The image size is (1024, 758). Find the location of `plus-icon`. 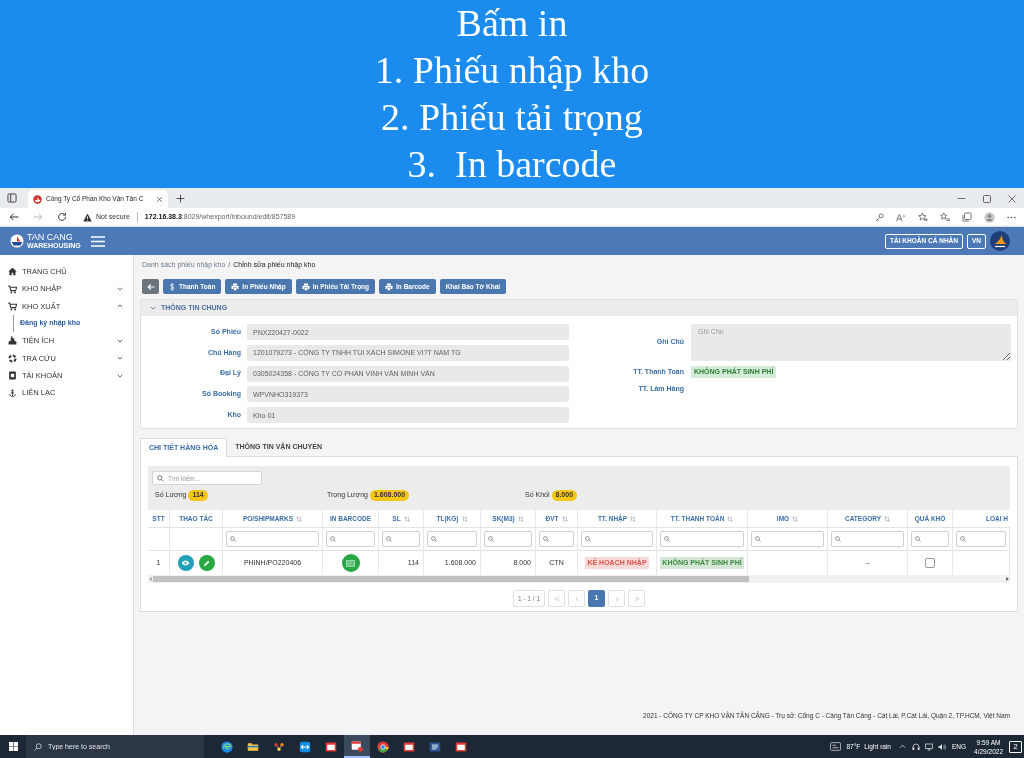

plus-icon is located at coordinates (180, 198).